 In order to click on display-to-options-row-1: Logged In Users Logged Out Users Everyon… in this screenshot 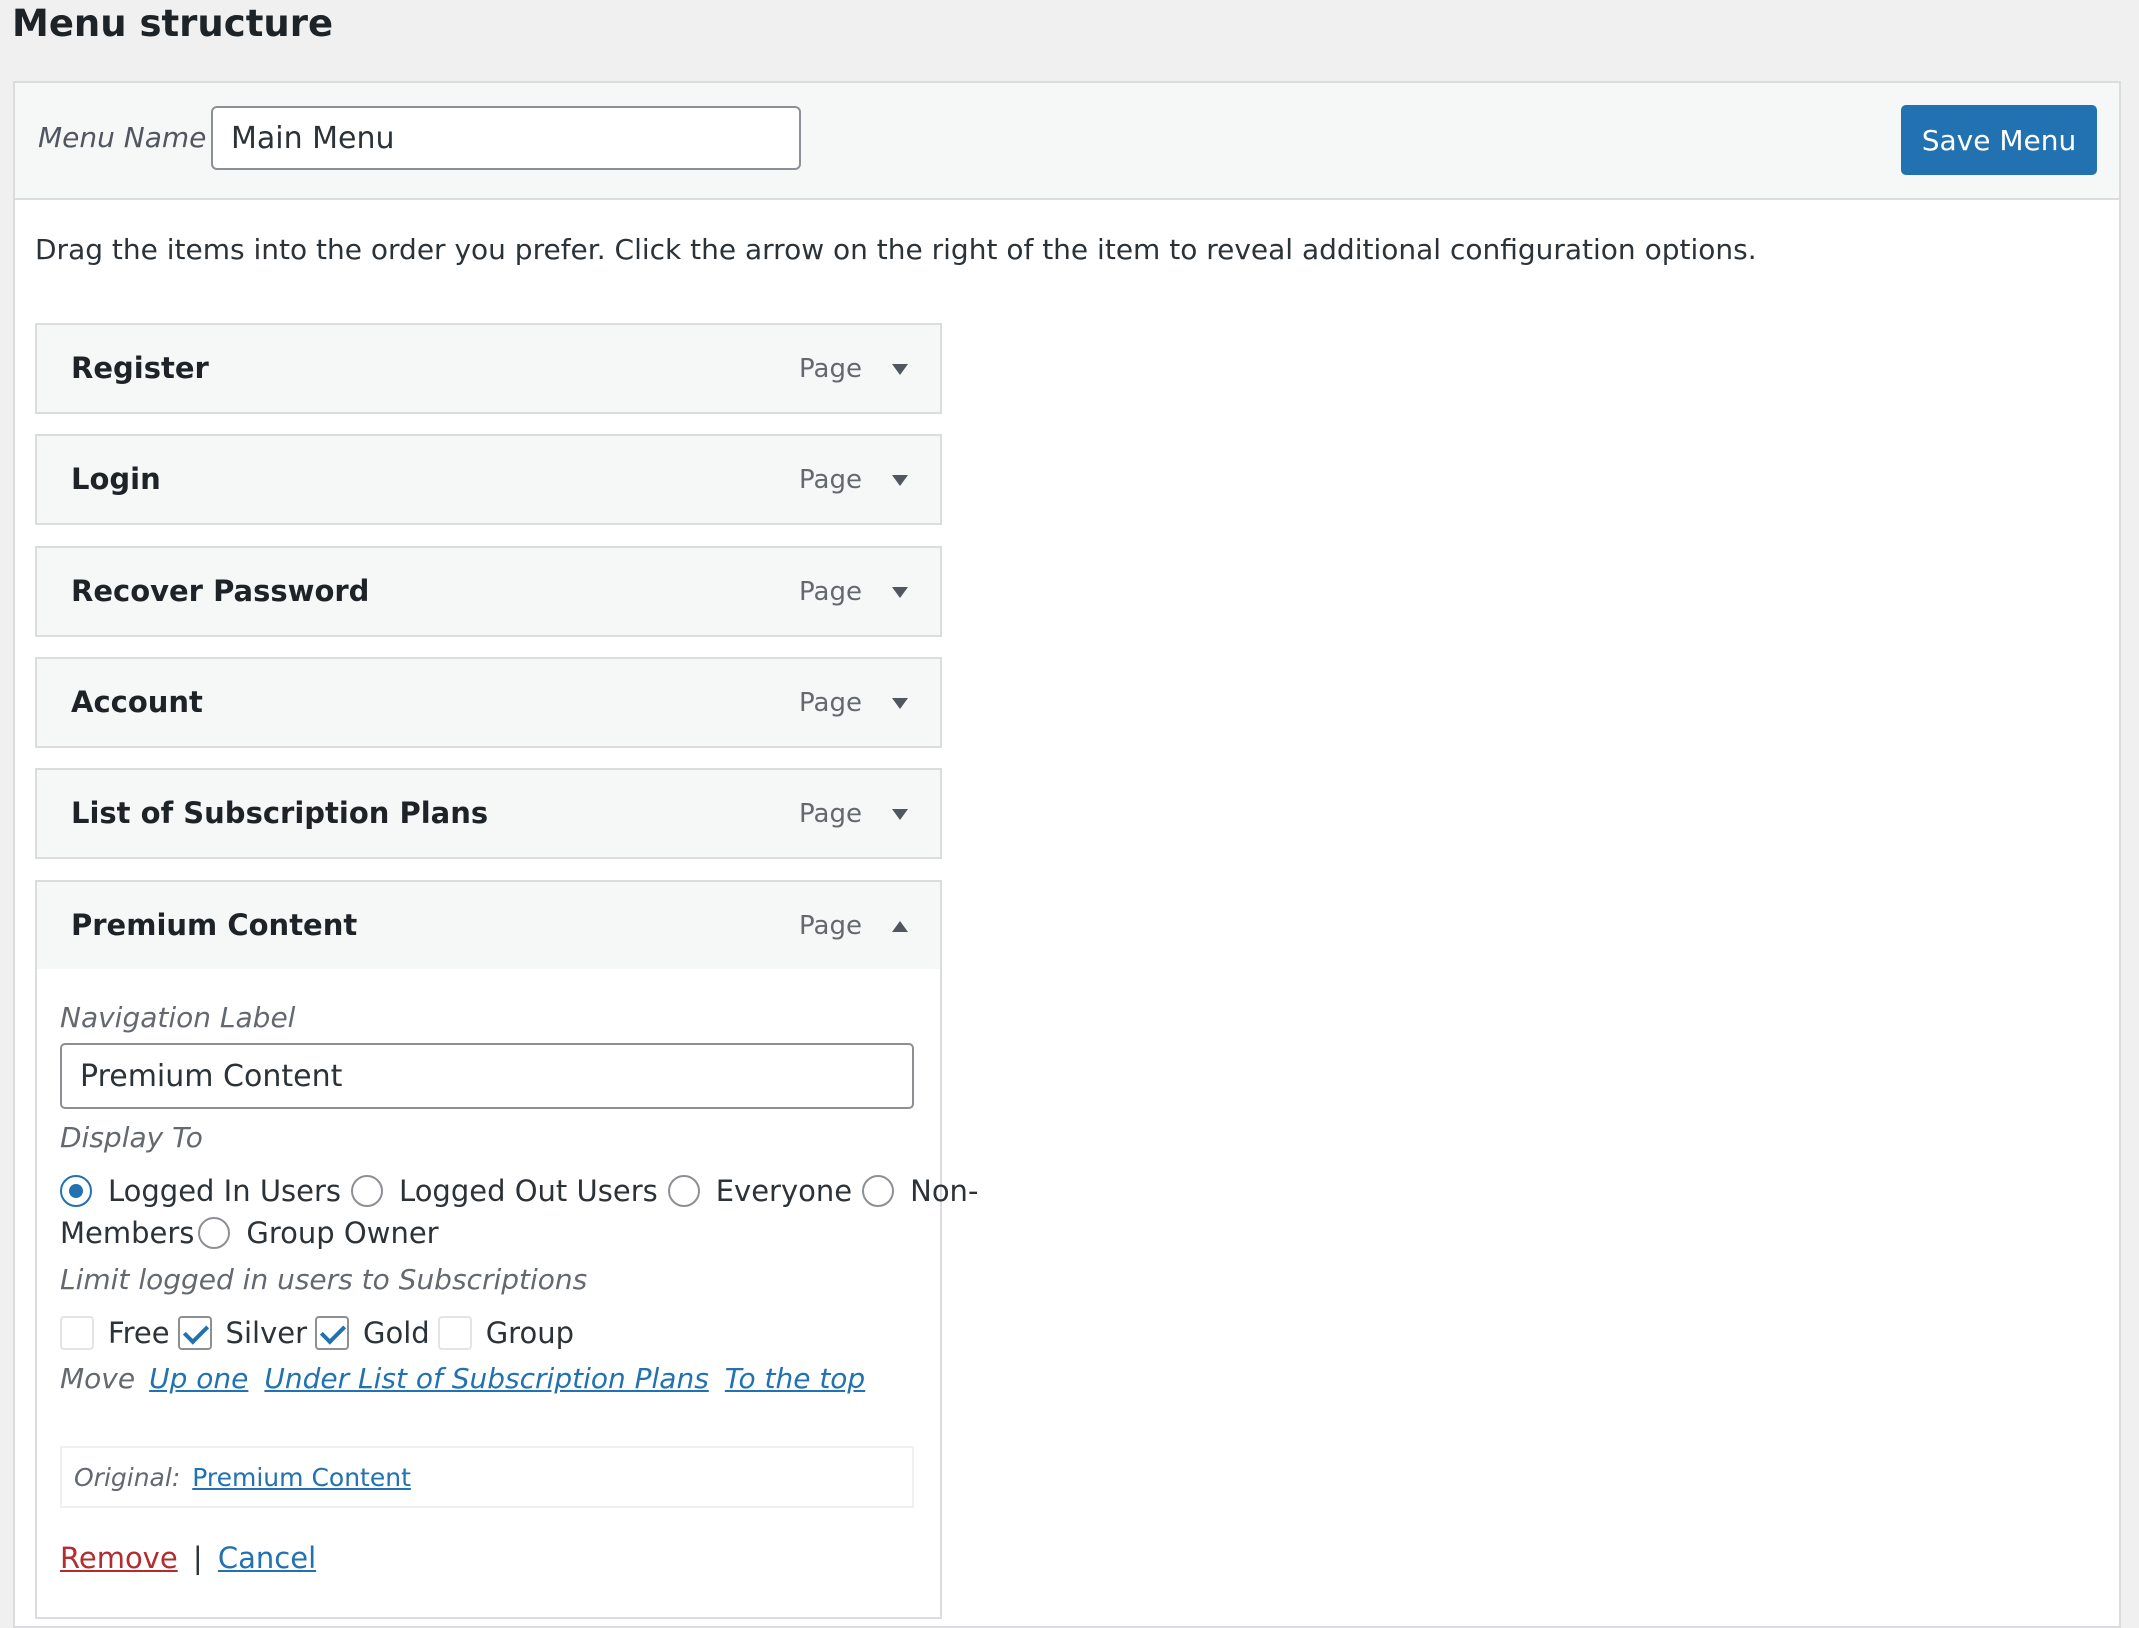, I will do `click(524, 1191)`.